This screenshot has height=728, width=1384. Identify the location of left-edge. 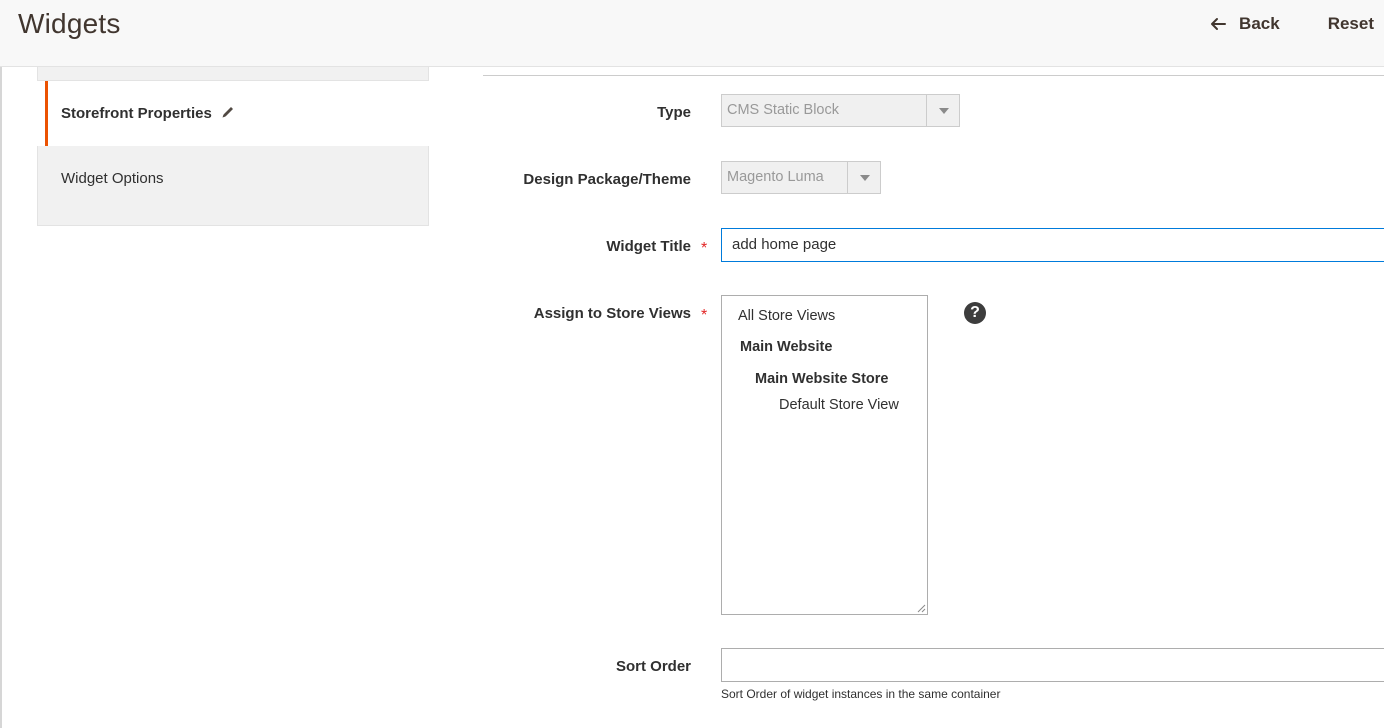
(1, 397).